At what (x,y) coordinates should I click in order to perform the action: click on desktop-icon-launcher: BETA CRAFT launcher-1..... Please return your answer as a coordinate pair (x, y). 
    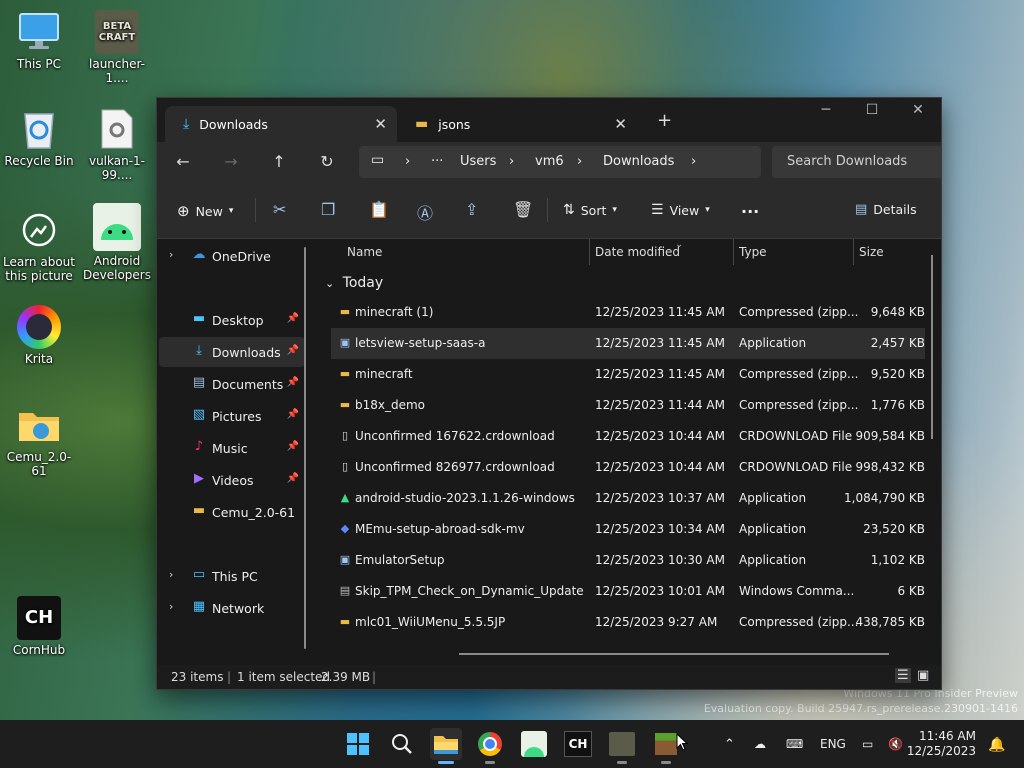
    Looking at the image, I should click on (117, 47).